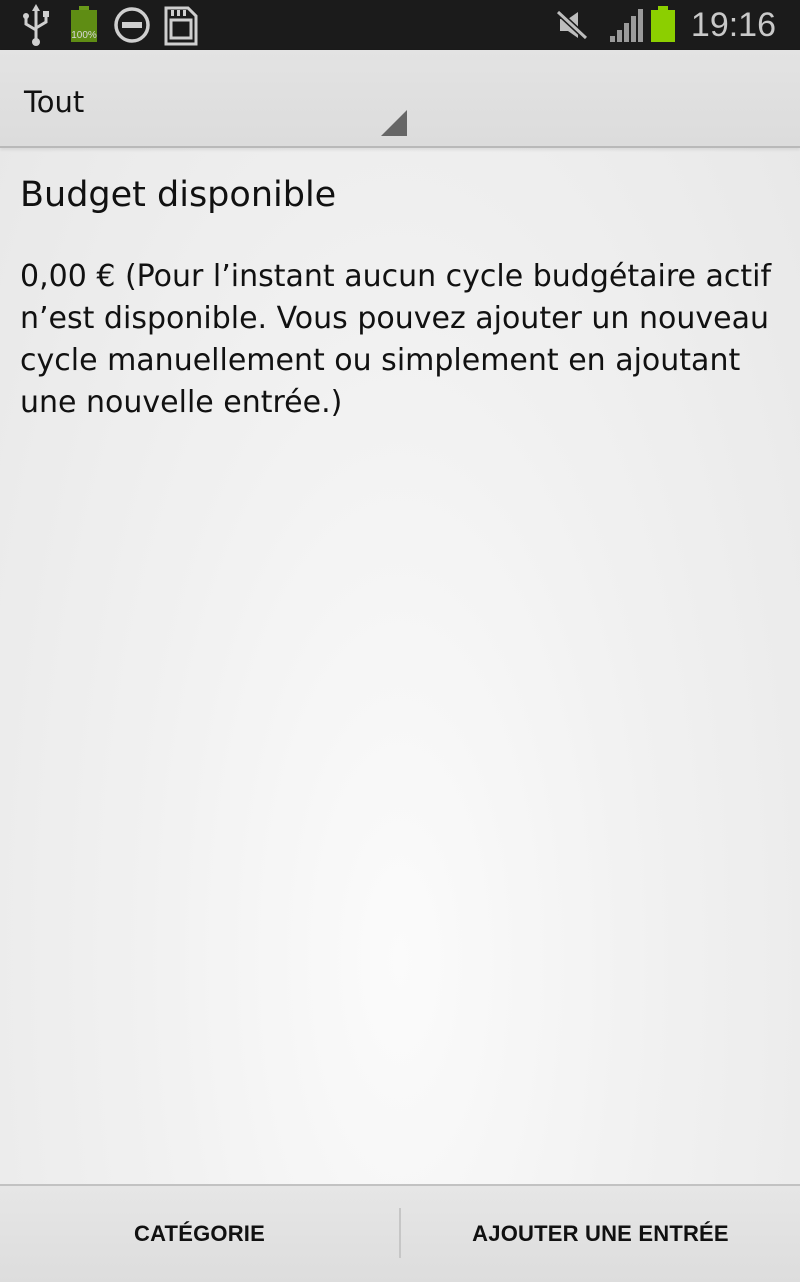  Describe the element at coordinates (36, 25) in the screenshot. I see `usb-icon` at that location.